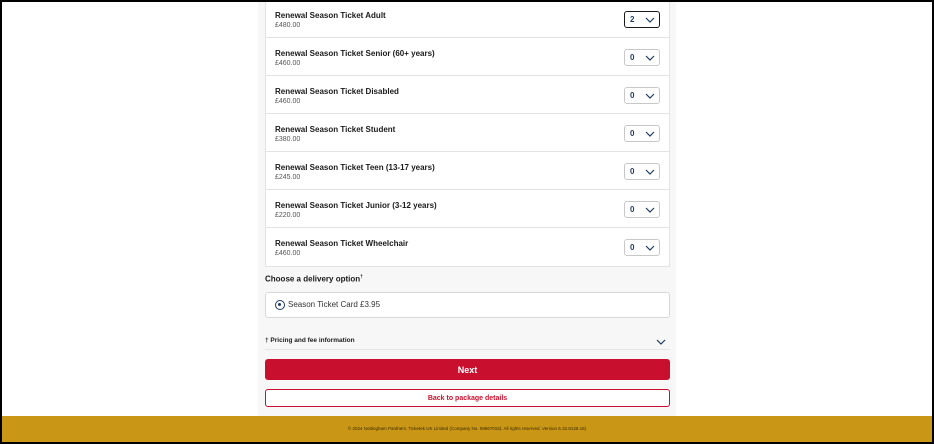 Image resolution: width=934 pixels, height=444 pixels. Describe the element at coordinates (642, 171) in the screenshot. I see `quantity-select-teen: 0` at that location.